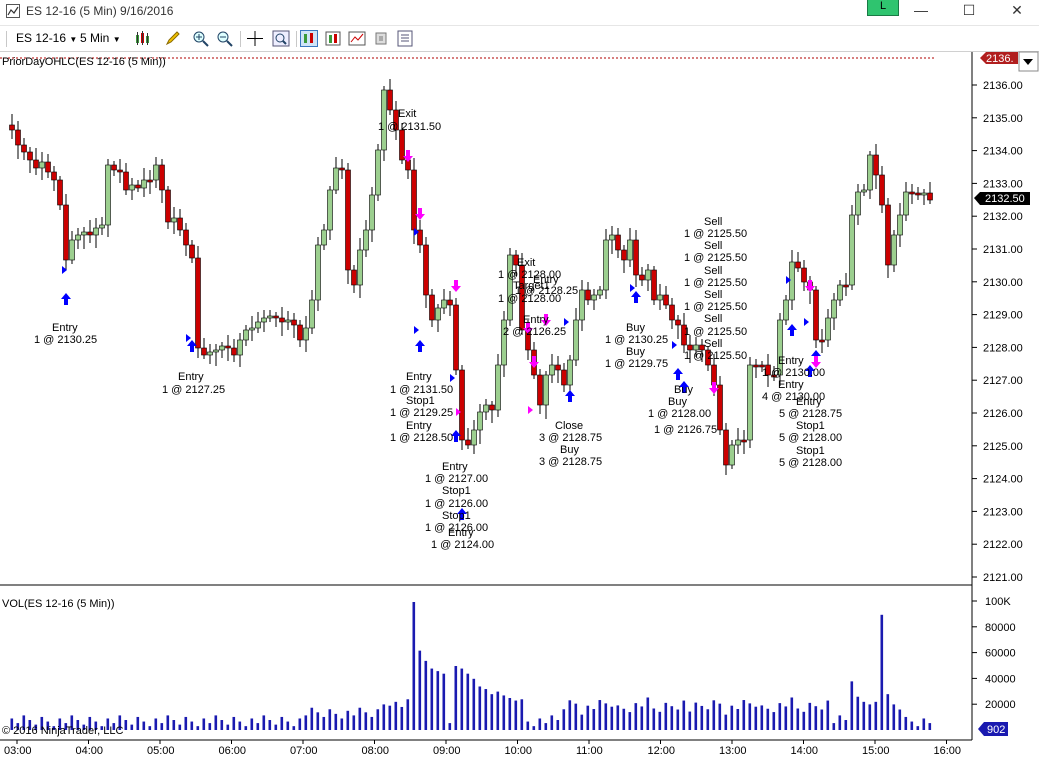  I want to click on instrument-selector: ES 12-16 ▼, so click(46, 38).